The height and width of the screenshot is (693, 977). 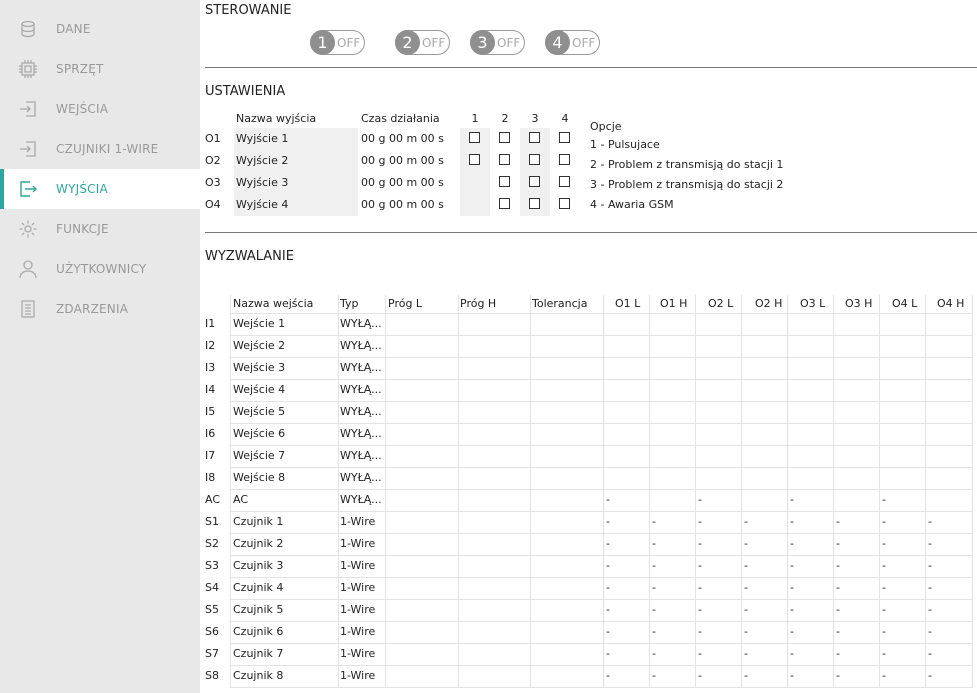 I want to click on output-4-toggle: 4 OFF, so click(x=572, y=42).